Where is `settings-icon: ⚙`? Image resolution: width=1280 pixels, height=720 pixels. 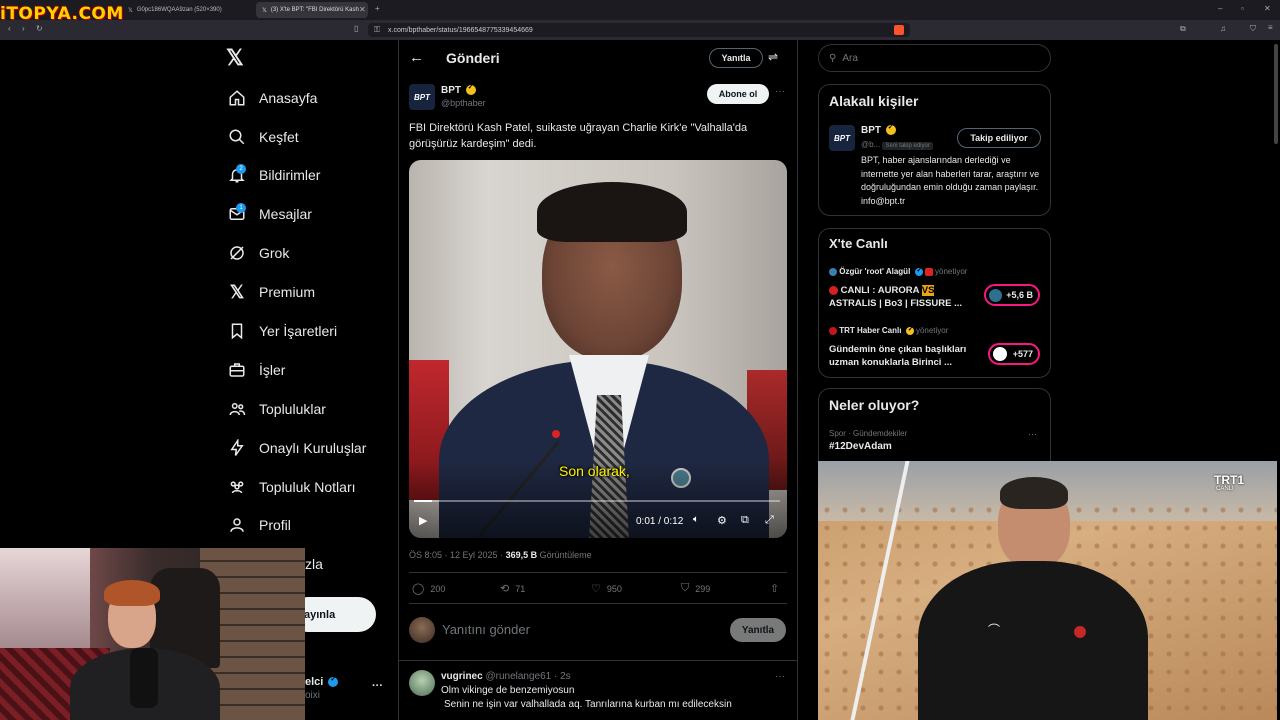 settings-icon: ⚙ is located at coordinates (722, 520).